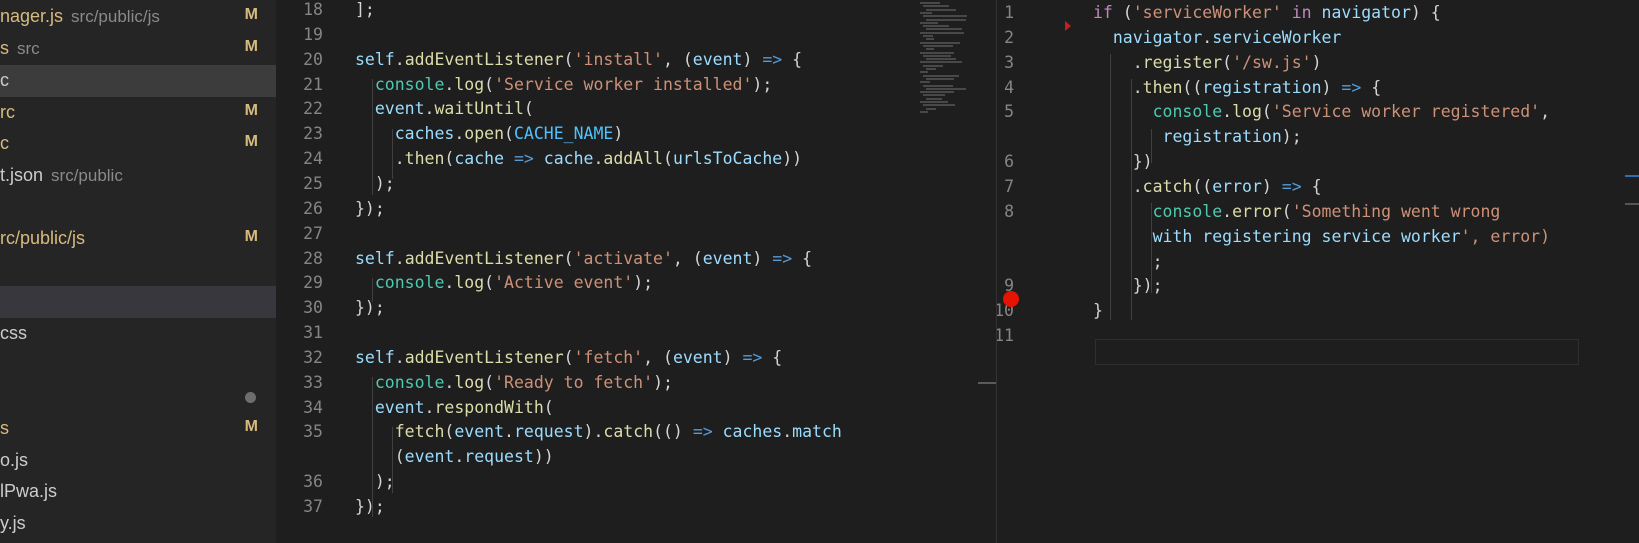  I want to click on code-line: 8 console.error('Something went wrong, so click(1318, 212).